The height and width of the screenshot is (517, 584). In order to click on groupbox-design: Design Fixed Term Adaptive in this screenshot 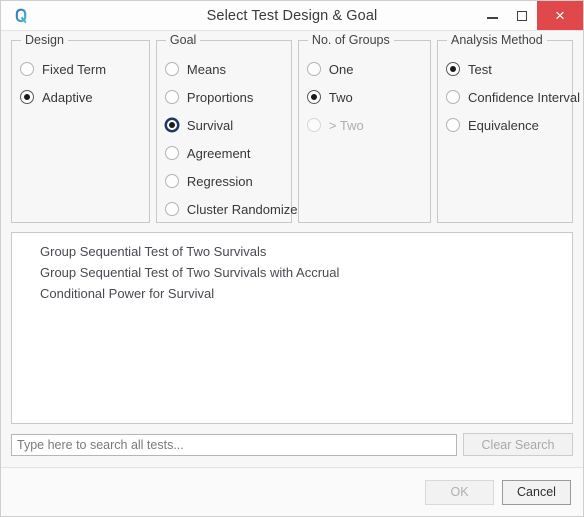, I will do `click(80, 128)`.